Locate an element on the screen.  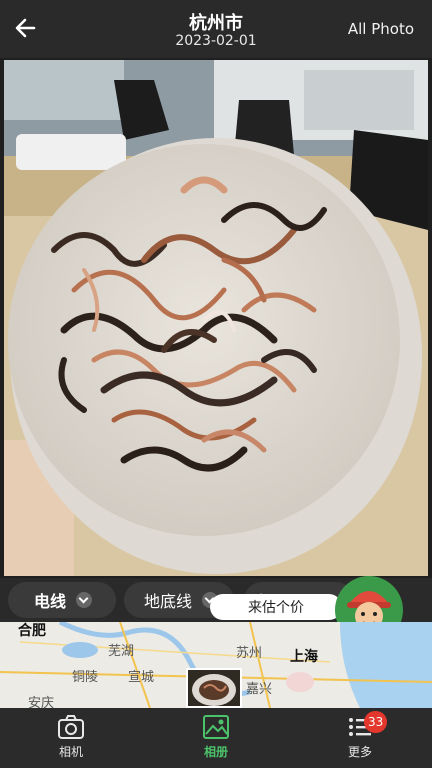
nav-camera: 相机 is located at coordinates (71, 739).